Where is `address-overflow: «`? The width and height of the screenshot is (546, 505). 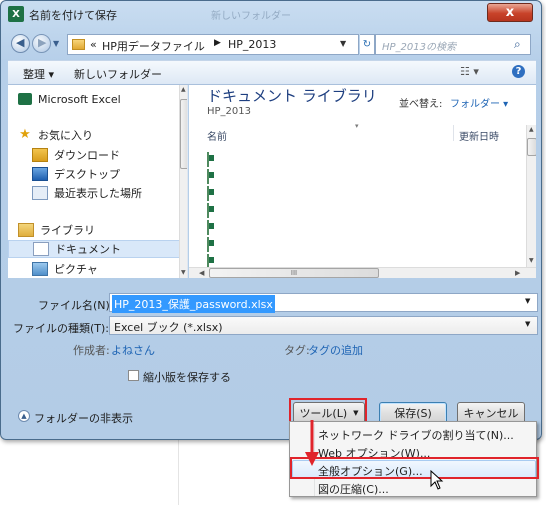 address-overflow: « is located at coordinates (93, 44).